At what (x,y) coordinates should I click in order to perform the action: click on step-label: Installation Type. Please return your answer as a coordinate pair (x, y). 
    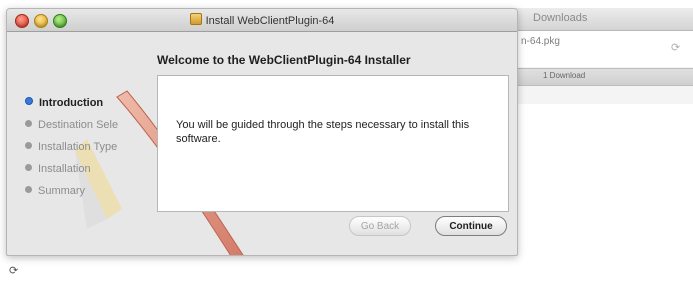
    Looking at the image, I should click on (78, 147).